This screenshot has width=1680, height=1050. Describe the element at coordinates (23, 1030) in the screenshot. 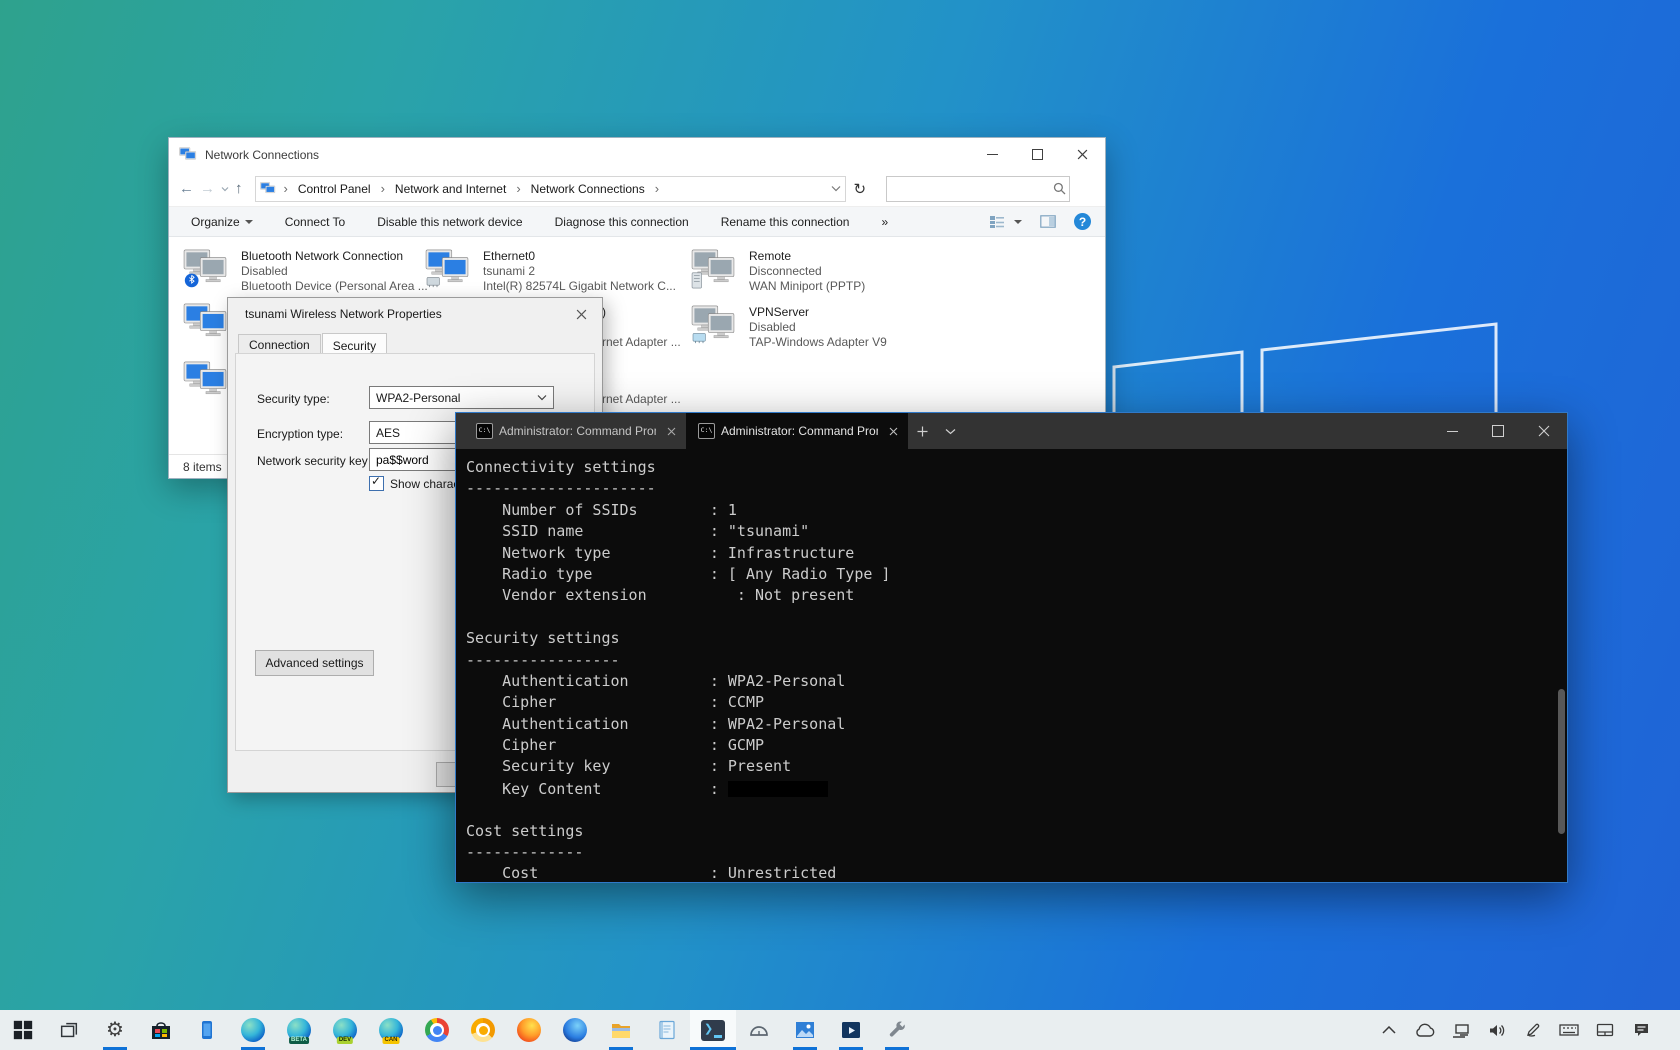

I see `taskbar-start-button` at that location.